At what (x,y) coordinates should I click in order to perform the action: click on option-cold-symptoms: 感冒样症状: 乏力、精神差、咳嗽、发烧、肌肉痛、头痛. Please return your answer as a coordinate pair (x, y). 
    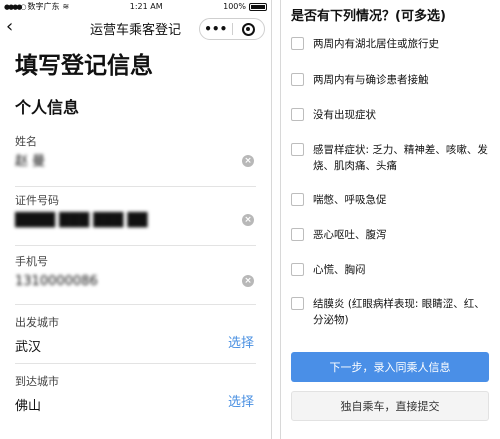
    Looking at the image, I should click on (391, 158).